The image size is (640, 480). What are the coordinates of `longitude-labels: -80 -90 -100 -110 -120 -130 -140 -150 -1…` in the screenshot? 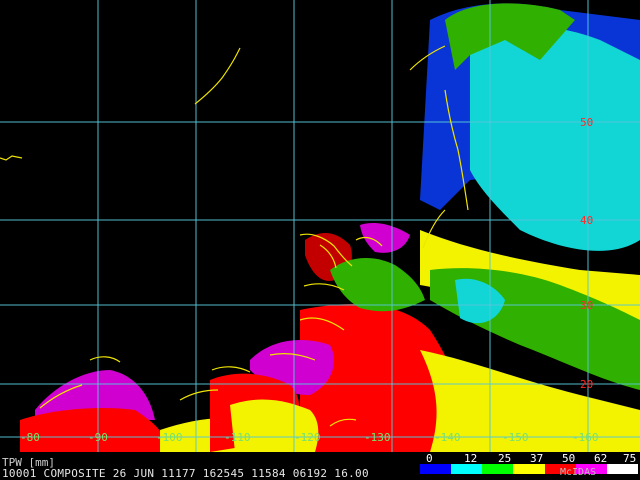 It's located at (309, 437).